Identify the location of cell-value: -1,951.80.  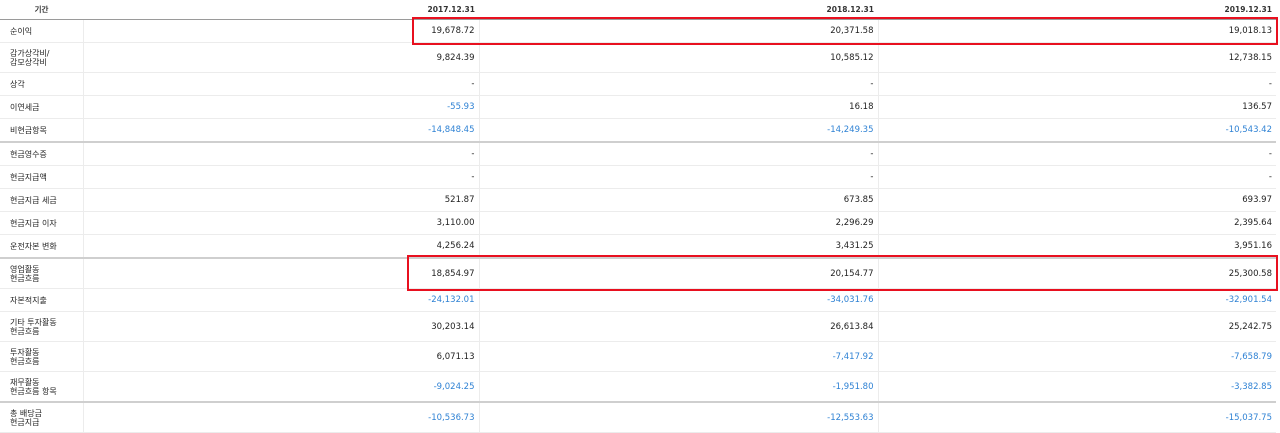
(679, 387).